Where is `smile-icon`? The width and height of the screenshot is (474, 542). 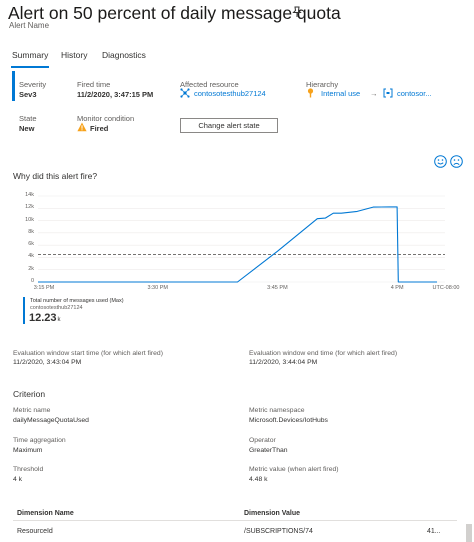
smile-icon is located at coordinates (440, 161).